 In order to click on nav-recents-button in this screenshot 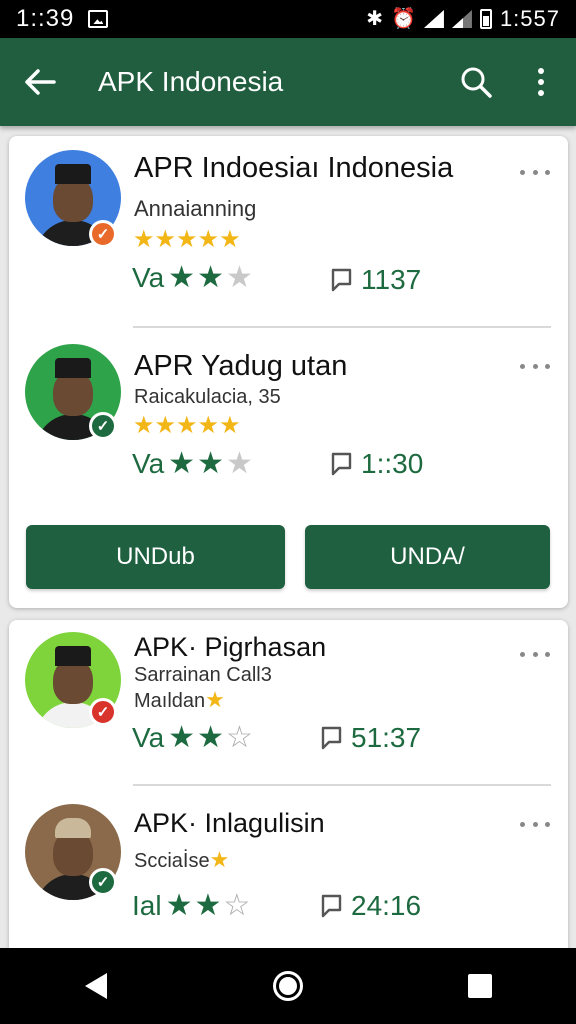, I will do `click(480, 986)`.